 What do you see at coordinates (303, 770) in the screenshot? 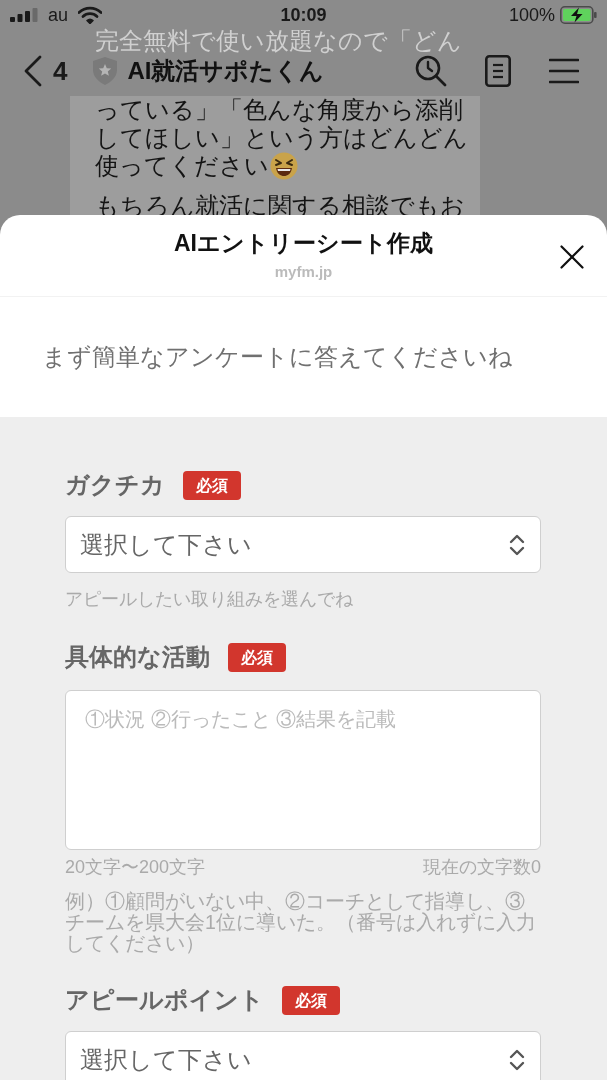
I see `text-area-field: ①状況 ②行ったこと ③結果を記載` at bounding box center [303, 770].